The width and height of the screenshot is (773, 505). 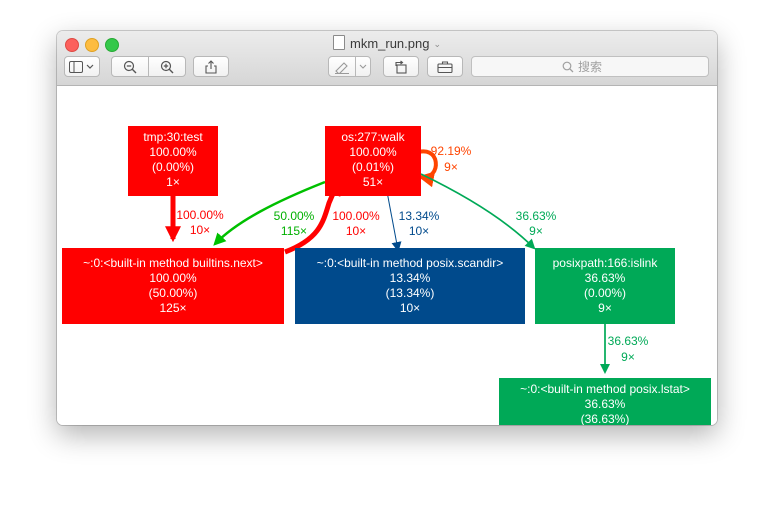 What do you see at coordinates (410, 263) in the screenshot?
I see `node-name: ~:0:<built-in method posix.scandir>` at bounding box center [410, 263].